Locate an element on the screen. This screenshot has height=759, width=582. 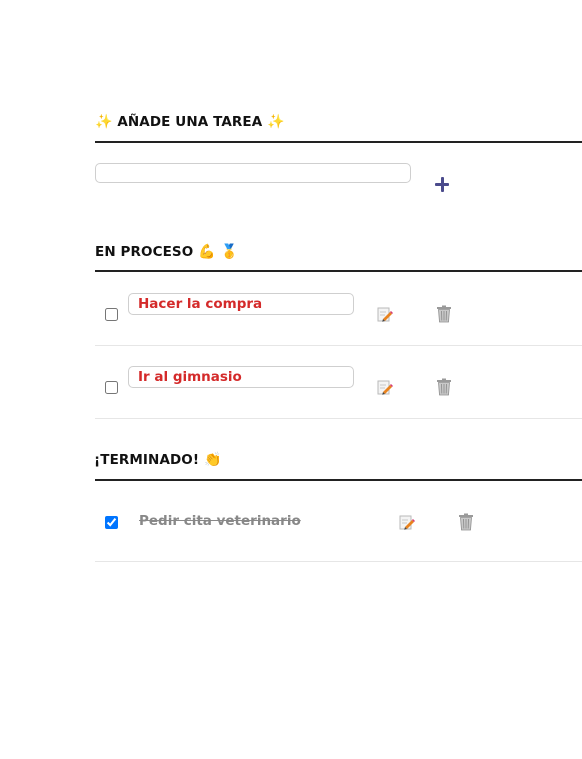
in-progress-title: EN PROCESO is located at coordinates (144, 252).